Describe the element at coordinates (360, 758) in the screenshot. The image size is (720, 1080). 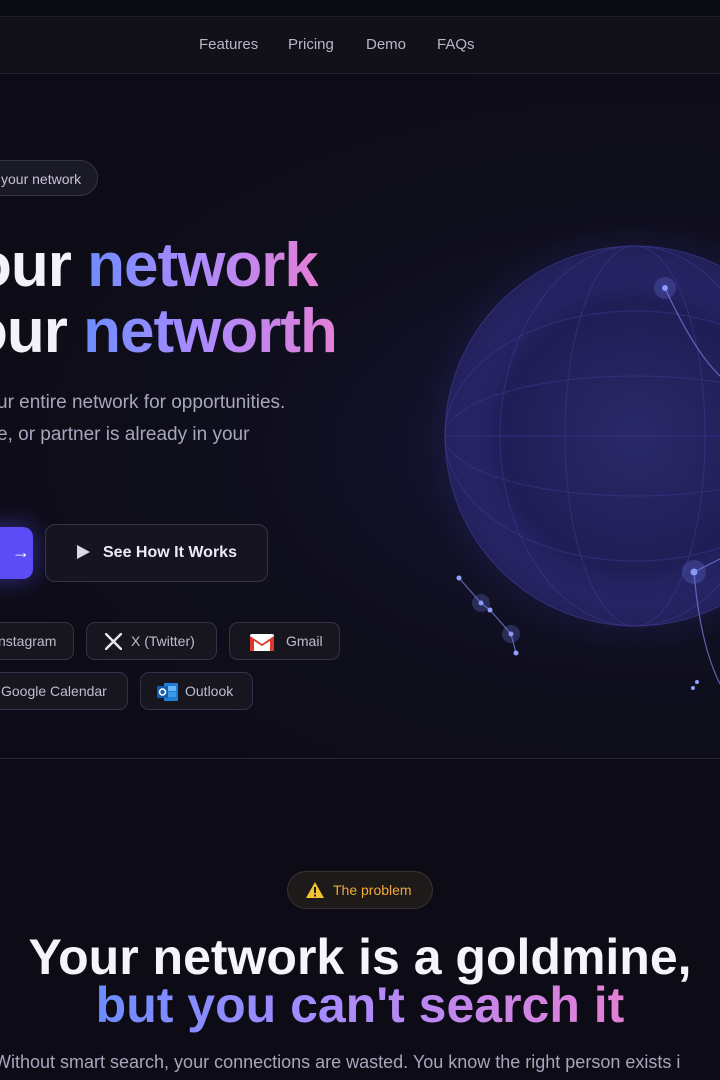
I see `section-divider` at that location.